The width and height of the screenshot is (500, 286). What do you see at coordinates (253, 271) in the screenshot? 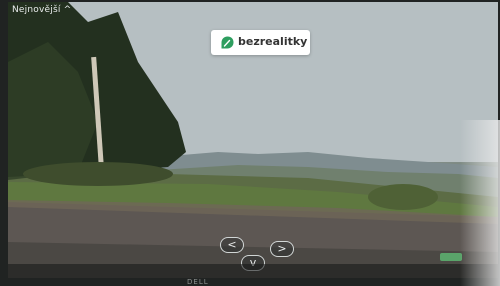
I see `map-footer-bar` at bounding box center [253, 271].